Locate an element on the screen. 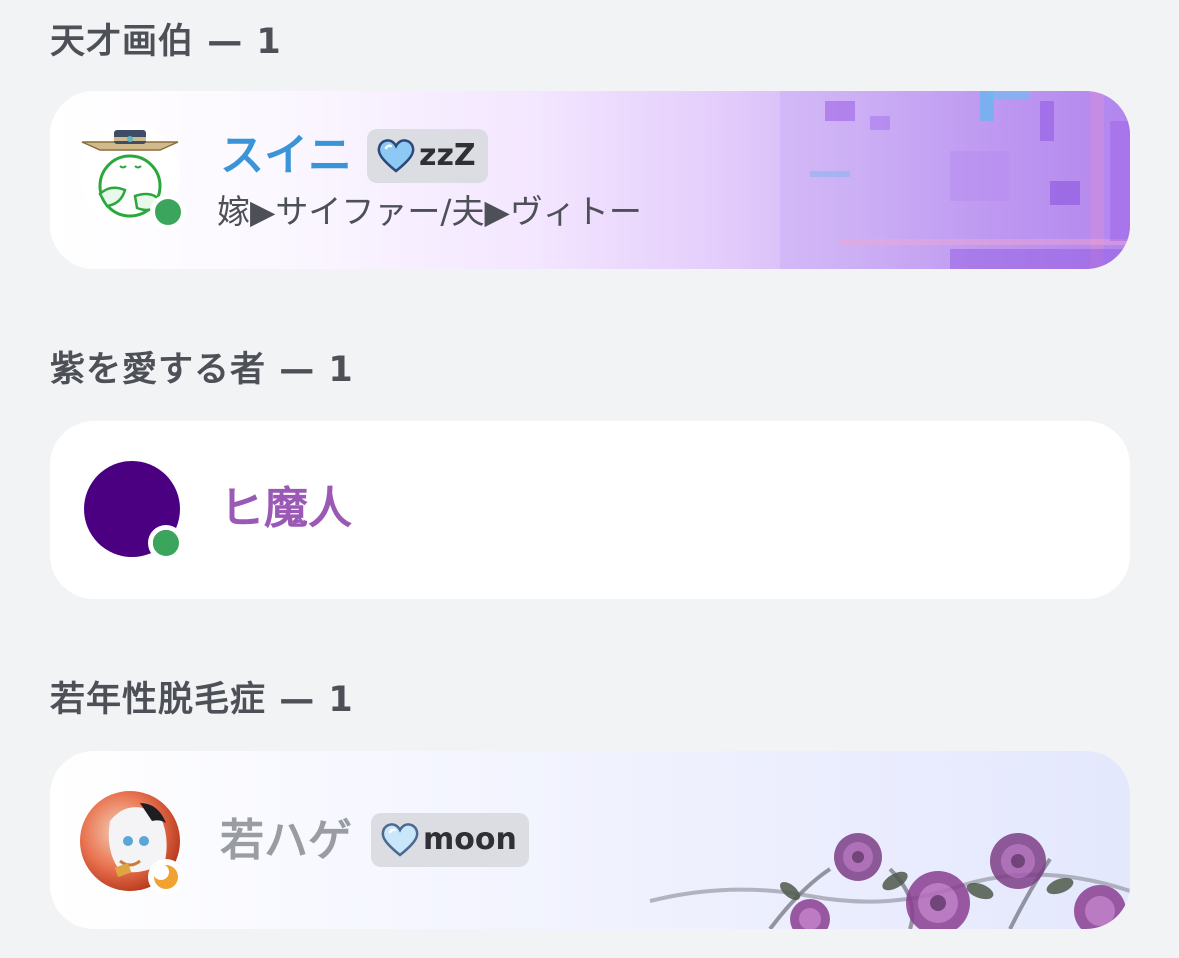 This screenshot has width=1179, height=958. custom-status-text: zzZ is located at coordinates (447, 155).